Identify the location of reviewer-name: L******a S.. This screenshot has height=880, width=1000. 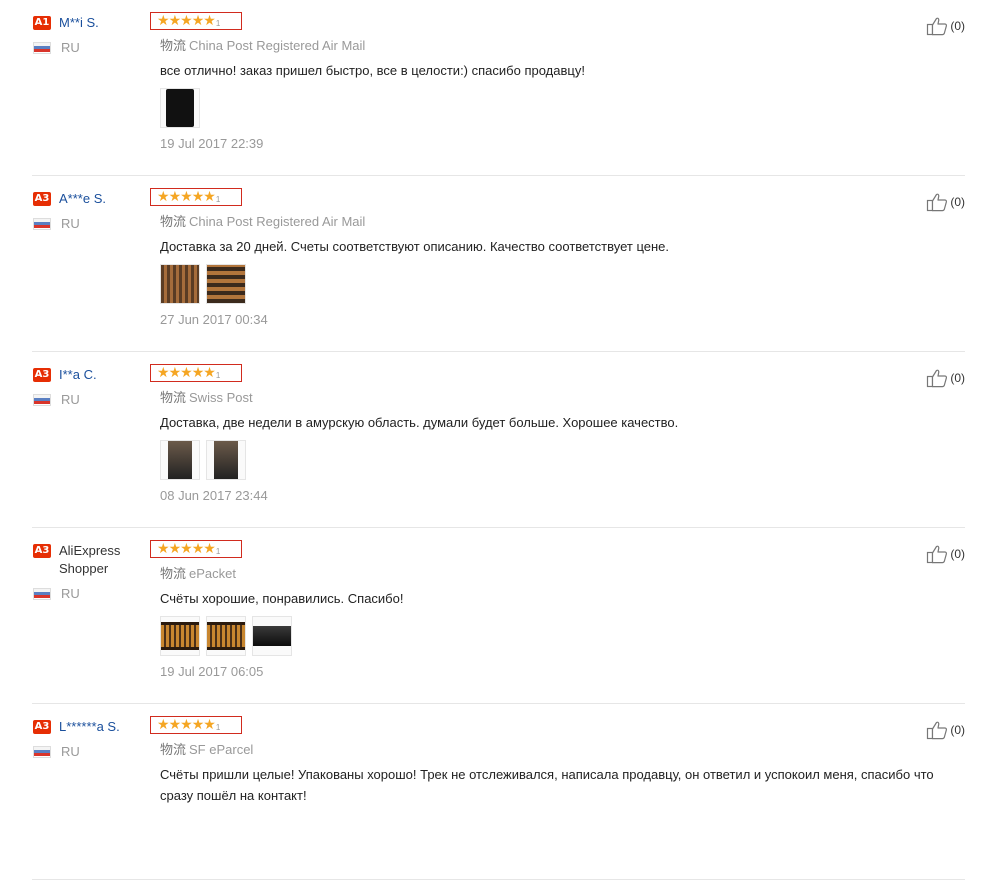
(89, 727).